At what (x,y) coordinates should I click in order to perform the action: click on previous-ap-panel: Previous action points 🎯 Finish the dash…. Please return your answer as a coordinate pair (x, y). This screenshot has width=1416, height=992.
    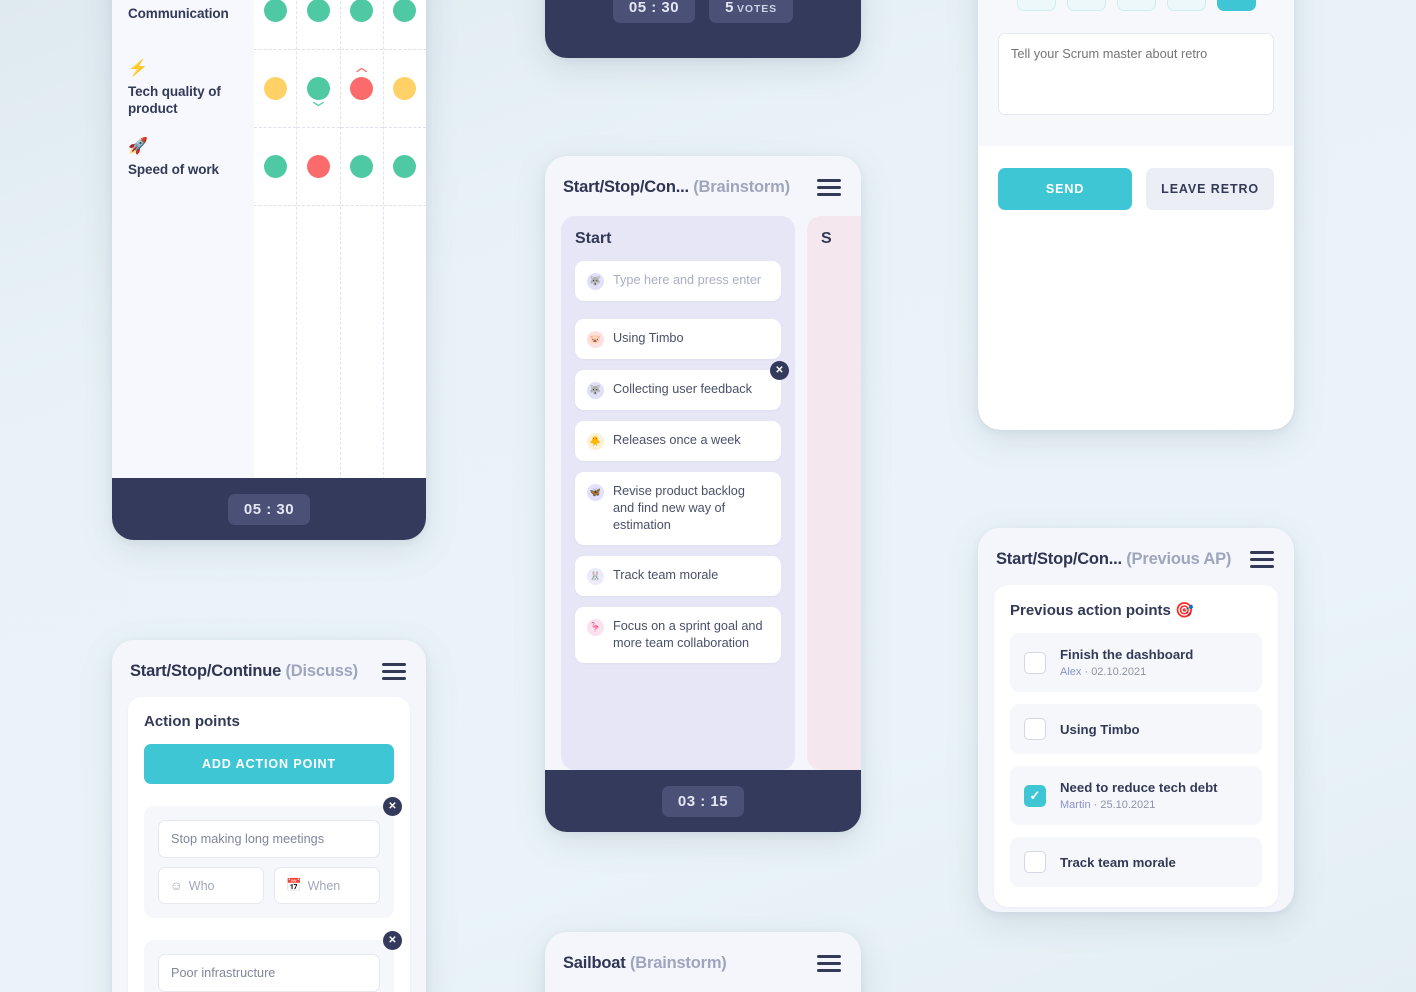
    Looking at the image, I should click on (1136, 746).